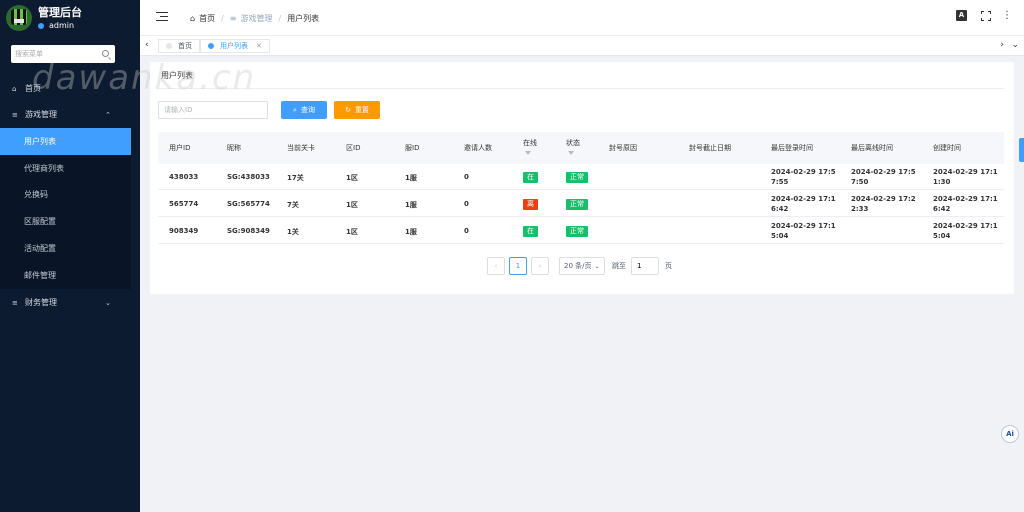  I want to click on column-header: 邀请人数, so click(478, 148).